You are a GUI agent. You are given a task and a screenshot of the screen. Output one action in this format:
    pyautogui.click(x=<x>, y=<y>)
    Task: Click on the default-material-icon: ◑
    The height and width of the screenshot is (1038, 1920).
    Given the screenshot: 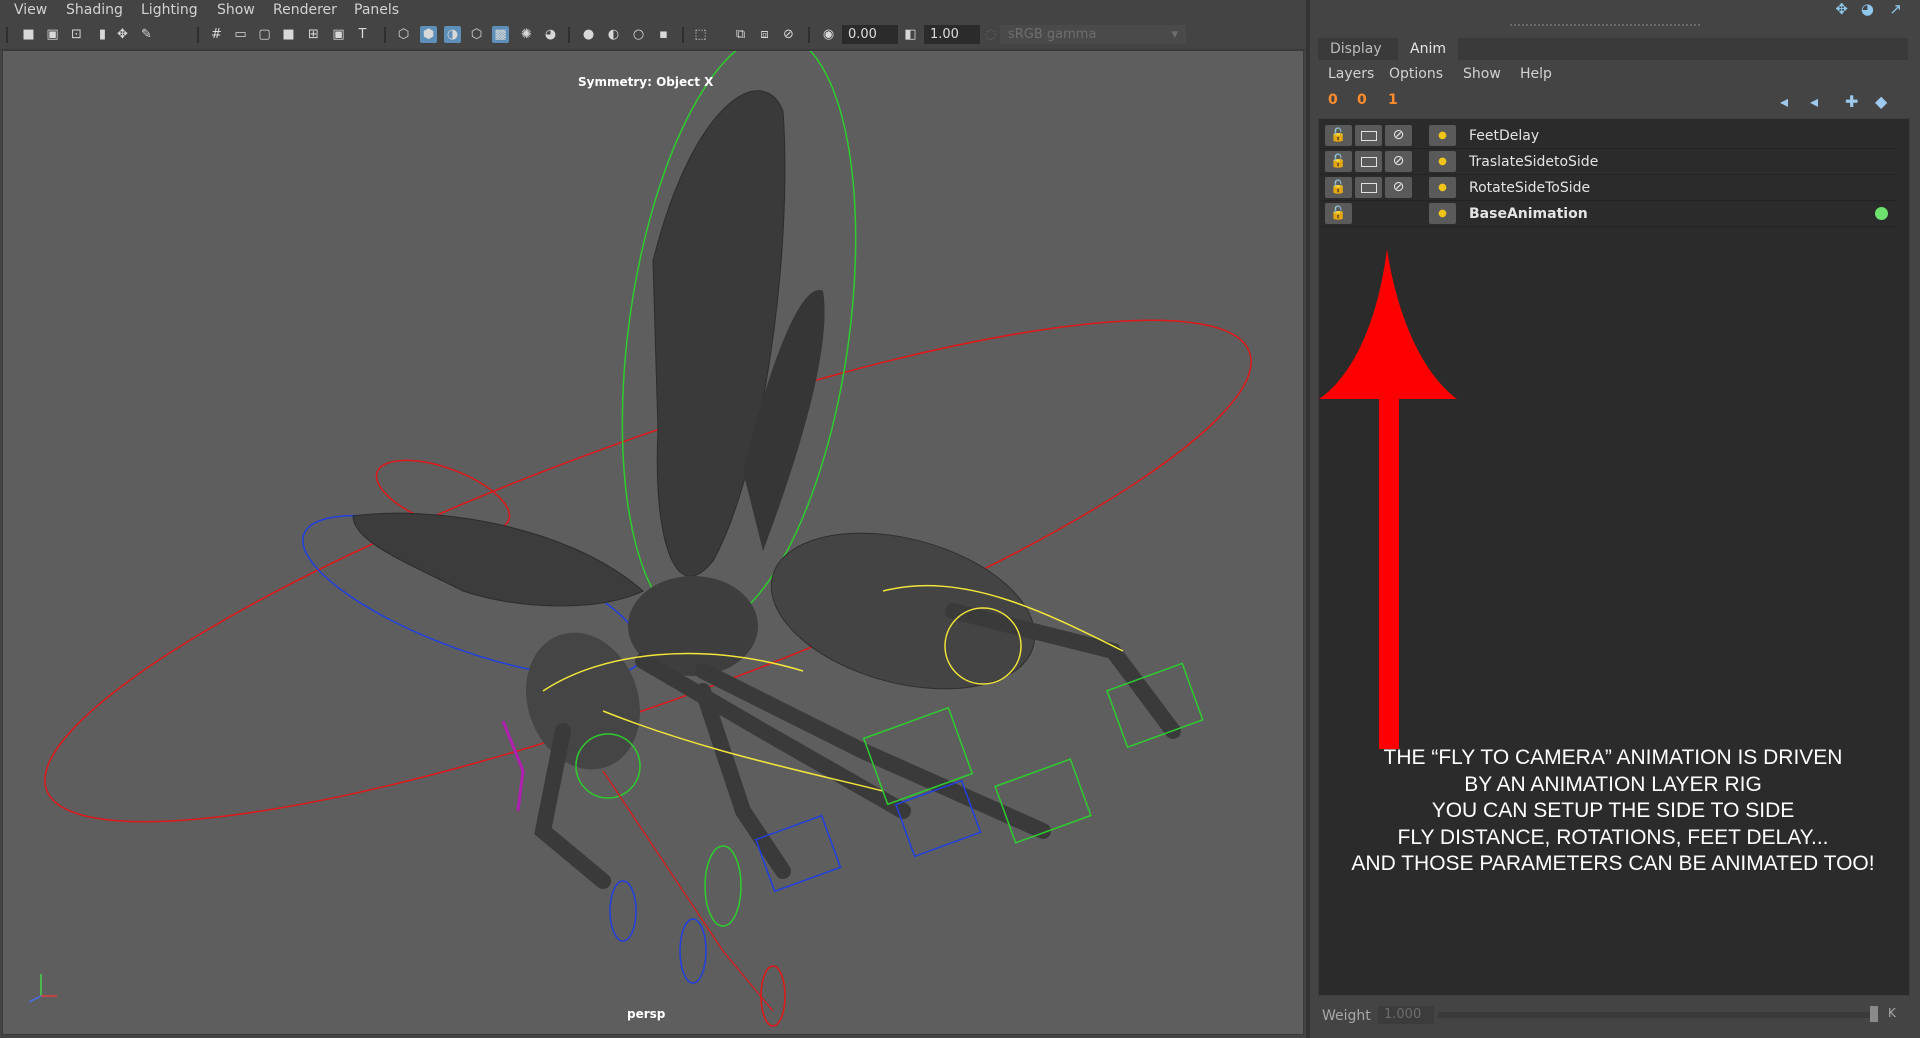 What is the action you would take?
    pyautogui.click(x=452, y=34)
    